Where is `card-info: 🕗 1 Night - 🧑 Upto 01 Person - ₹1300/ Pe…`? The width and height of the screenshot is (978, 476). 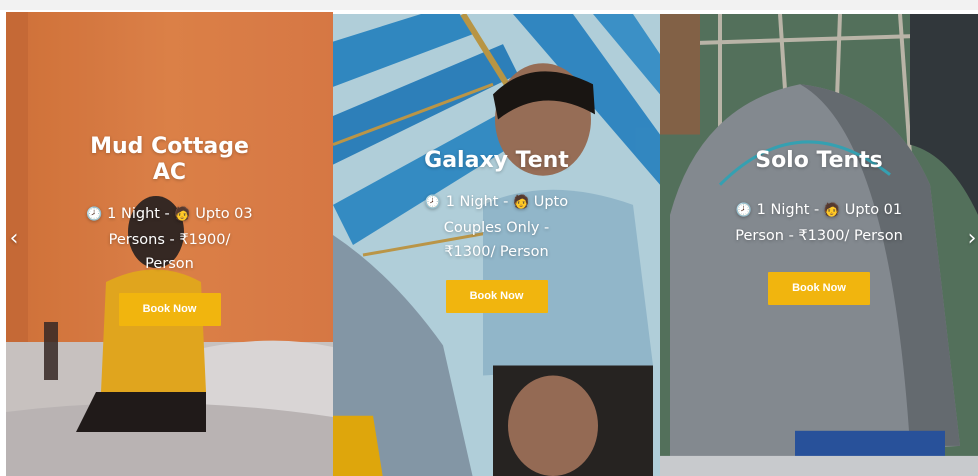 card-info: 🕗 1 Night - 🧑 Upto 01 Person - ₹1300/ Pe… is located at coordinates (819, 223).